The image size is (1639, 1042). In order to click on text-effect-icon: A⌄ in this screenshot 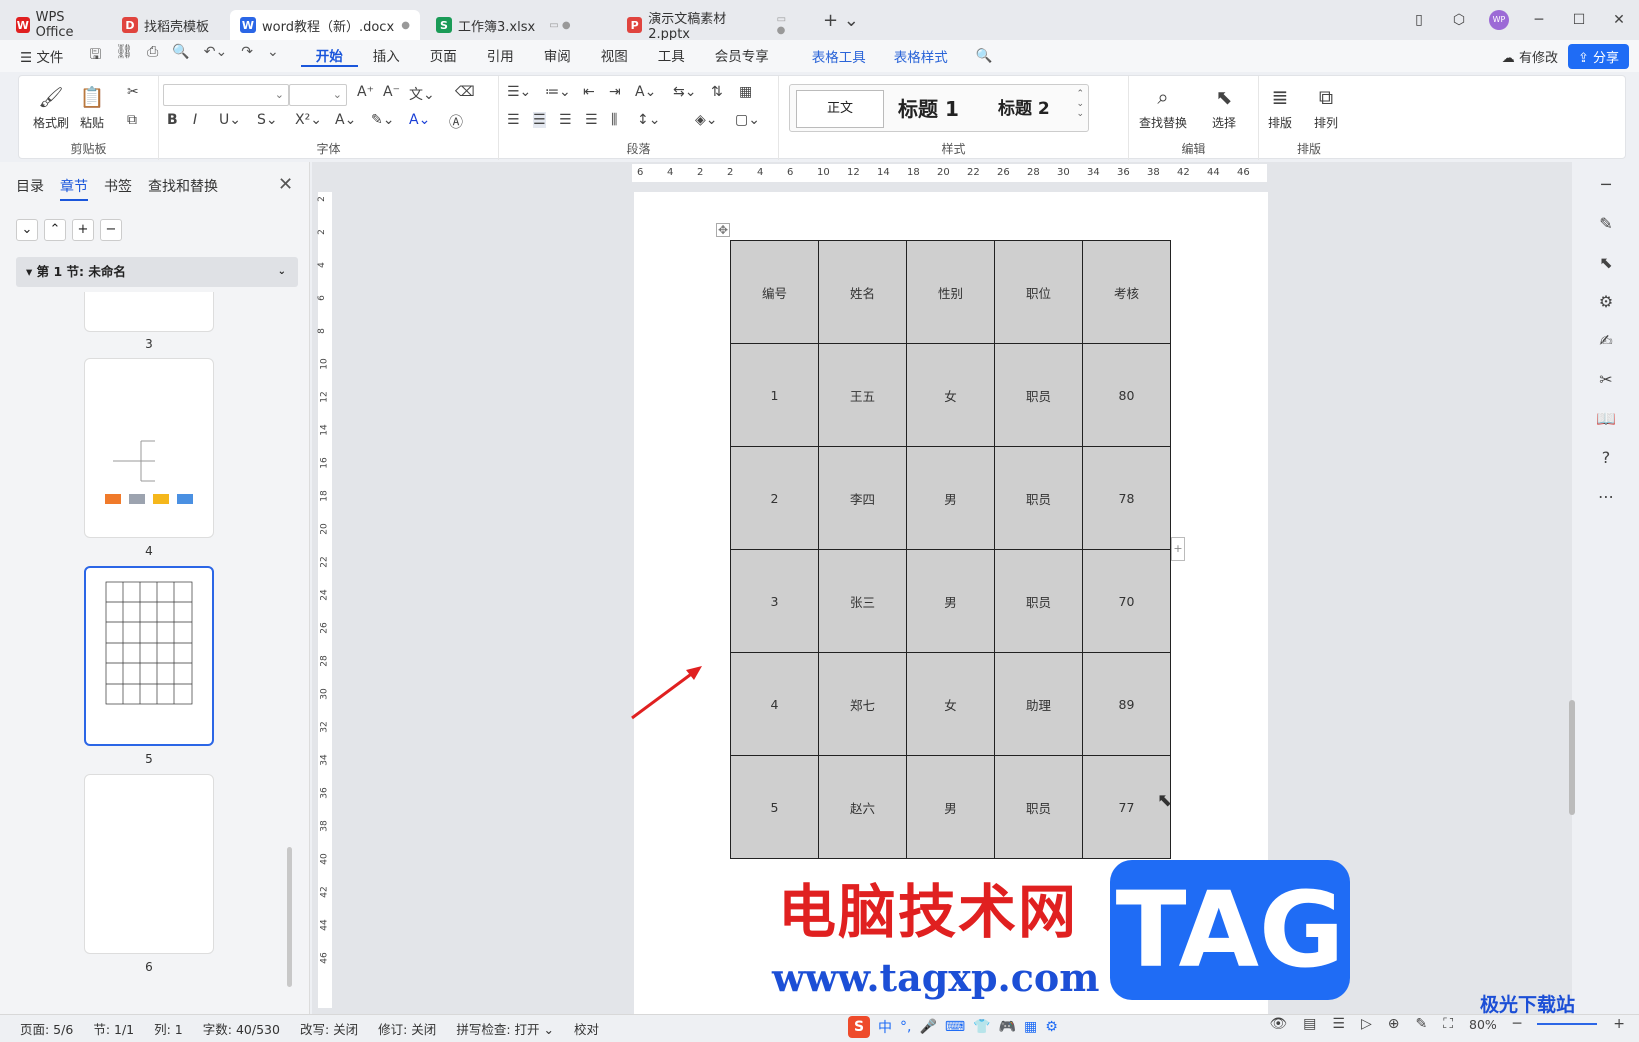, I will do `click(345, 120)`.